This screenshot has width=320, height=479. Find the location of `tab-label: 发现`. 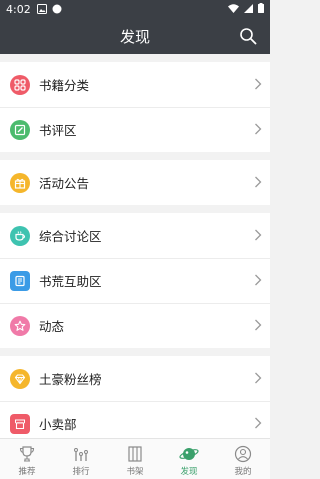

tab-label: 发现 is located at coordinates (189, 472).